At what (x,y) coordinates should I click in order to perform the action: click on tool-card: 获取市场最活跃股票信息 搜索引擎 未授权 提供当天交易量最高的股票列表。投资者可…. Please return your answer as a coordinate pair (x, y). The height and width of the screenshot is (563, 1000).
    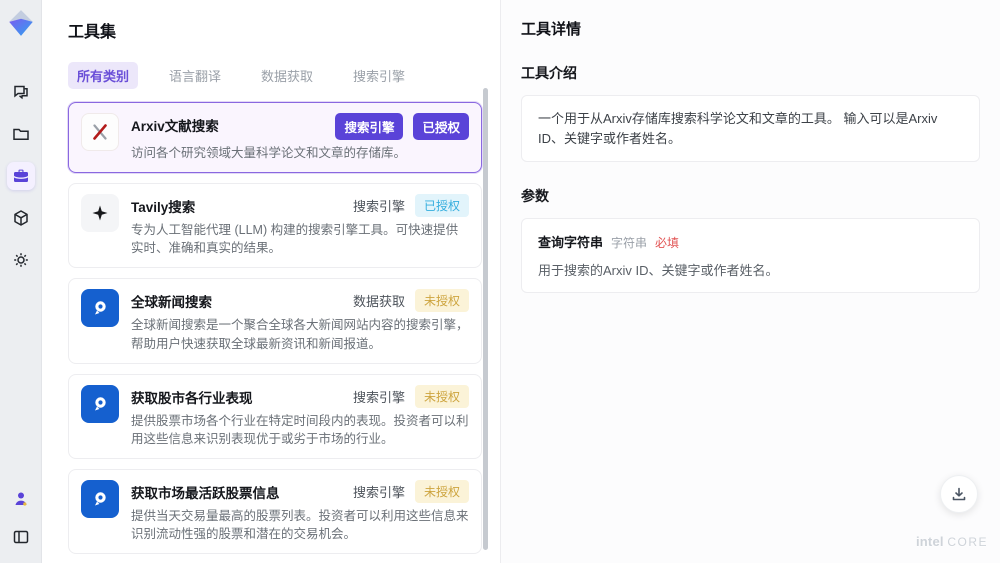
    Looking at the image, I should click on (275, 511).